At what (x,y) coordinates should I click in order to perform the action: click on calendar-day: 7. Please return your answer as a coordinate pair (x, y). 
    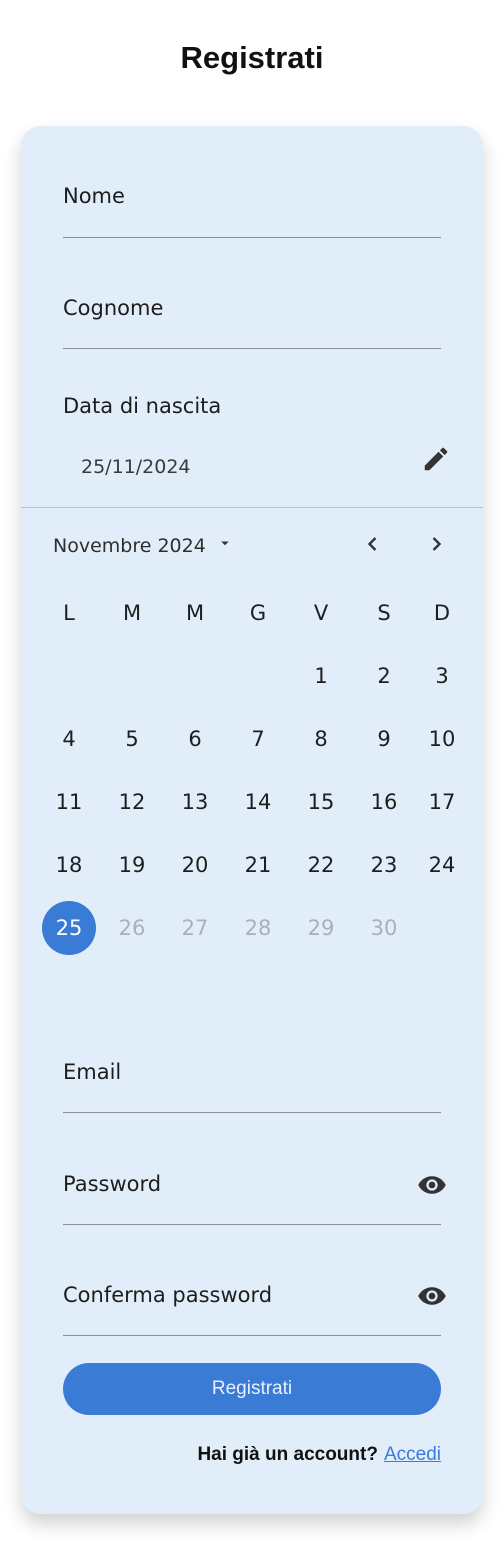
    Looking at the image, I should click on (258, 739).